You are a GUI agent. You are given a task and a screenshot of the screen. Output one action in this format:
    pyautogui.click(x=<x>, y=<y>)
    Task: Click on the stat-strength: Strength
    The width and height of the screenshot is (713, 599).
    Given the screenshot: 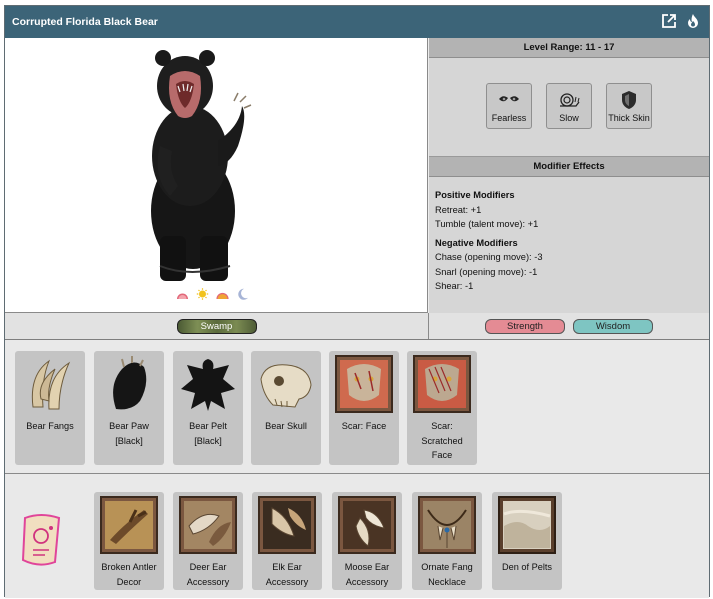 What is the action you would take?
    pyautogui.click(x=525, y=326)
    